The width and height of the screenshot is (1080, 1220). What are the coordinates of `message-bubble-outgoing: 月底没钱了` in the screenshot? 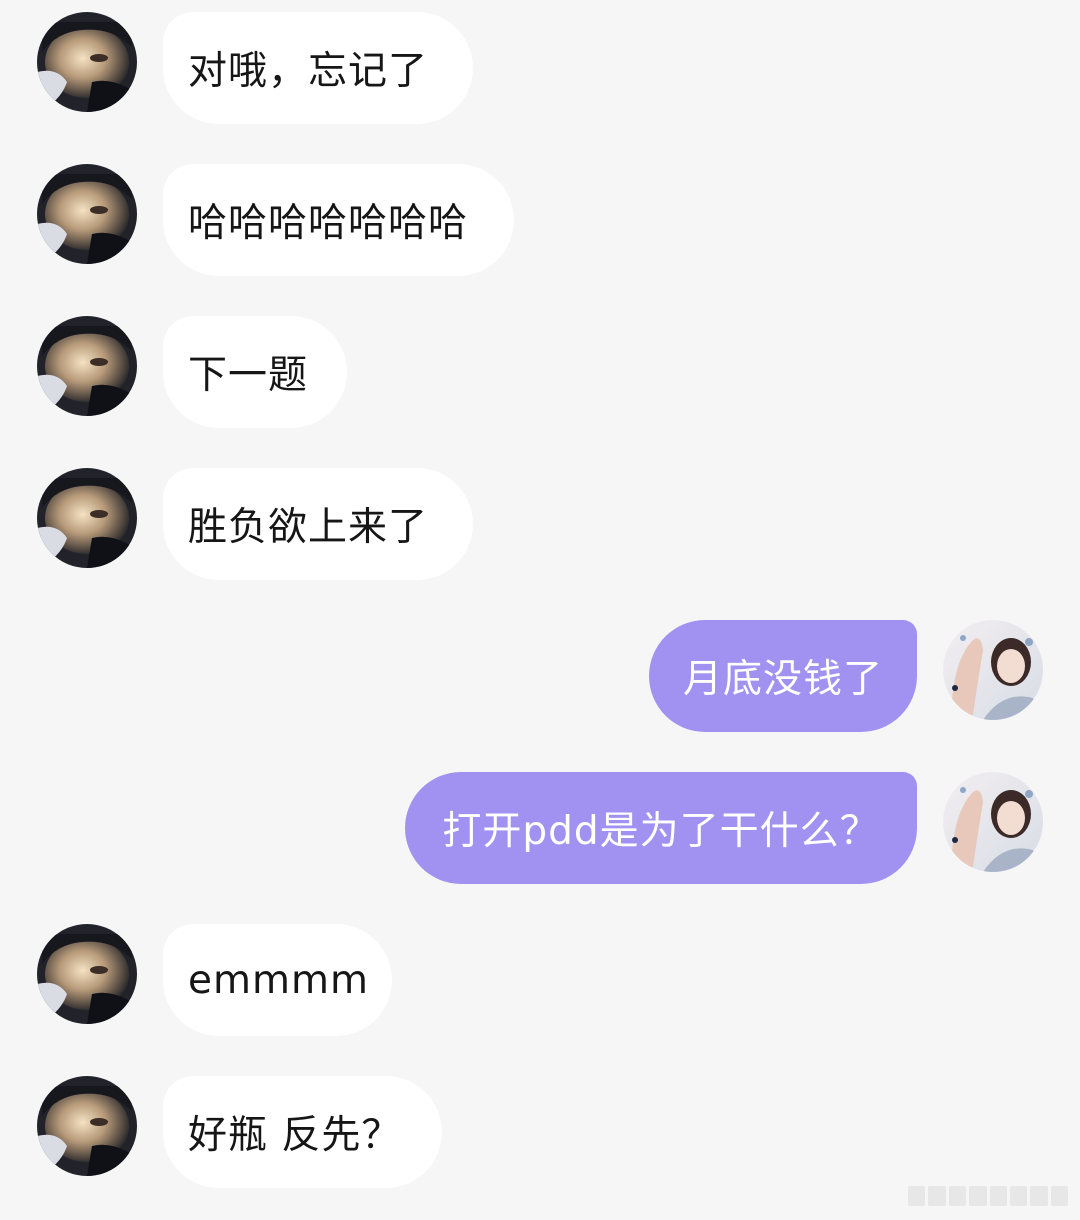 It's located at (783, 676).